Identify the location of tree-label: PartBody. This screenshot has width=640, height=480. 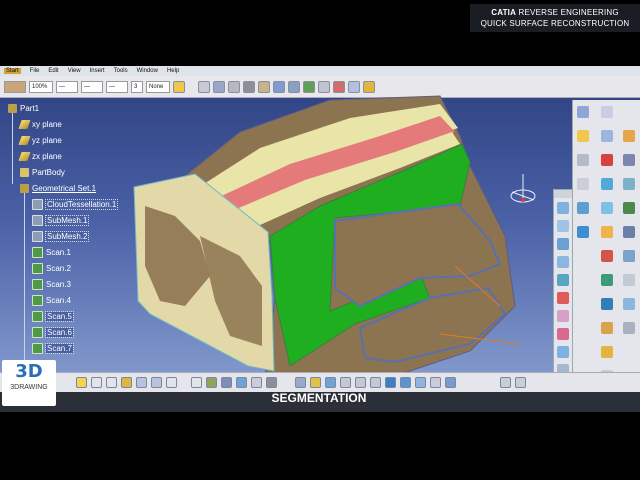
(48, 172).